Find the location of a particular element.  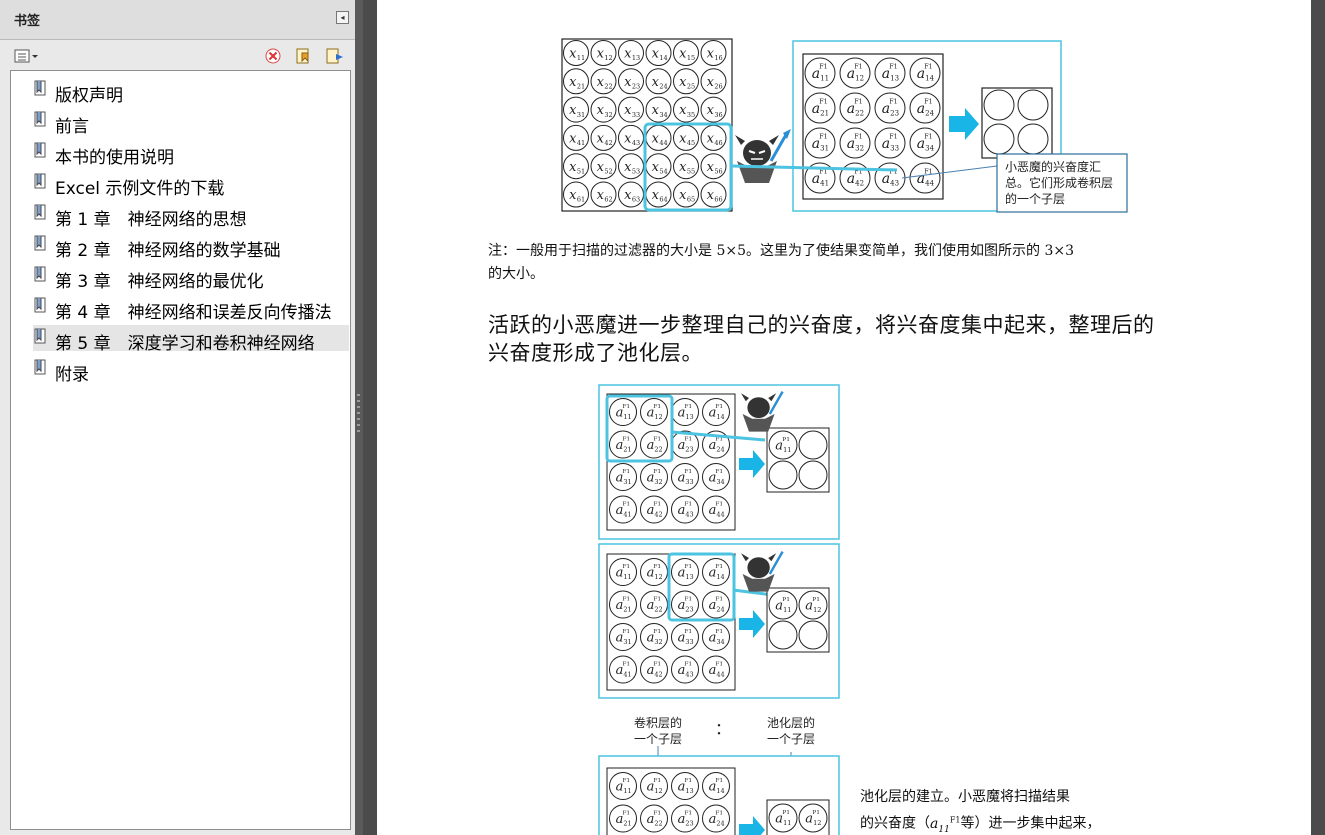

colon-label: ： is located at coordinates (723, 728).